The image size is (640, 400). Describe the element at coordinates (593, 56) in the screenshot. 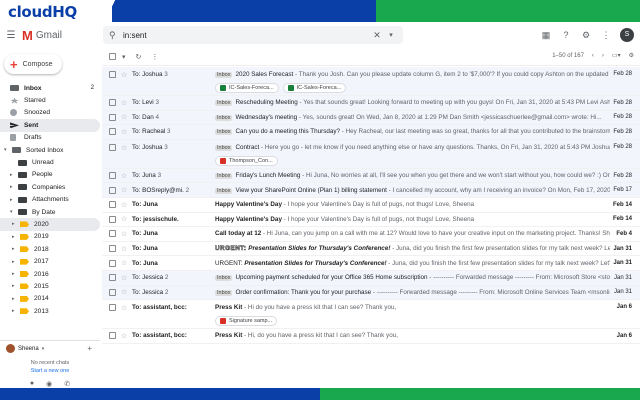

I see `prev-page-icon: ‹` at that location.